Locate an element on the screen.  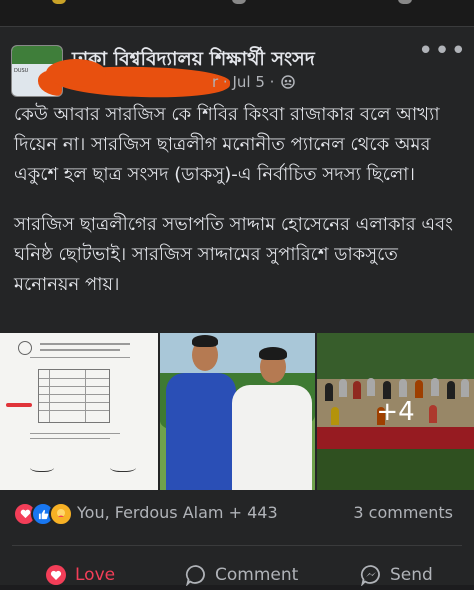
photo-document is located at coordinates (79, 411).